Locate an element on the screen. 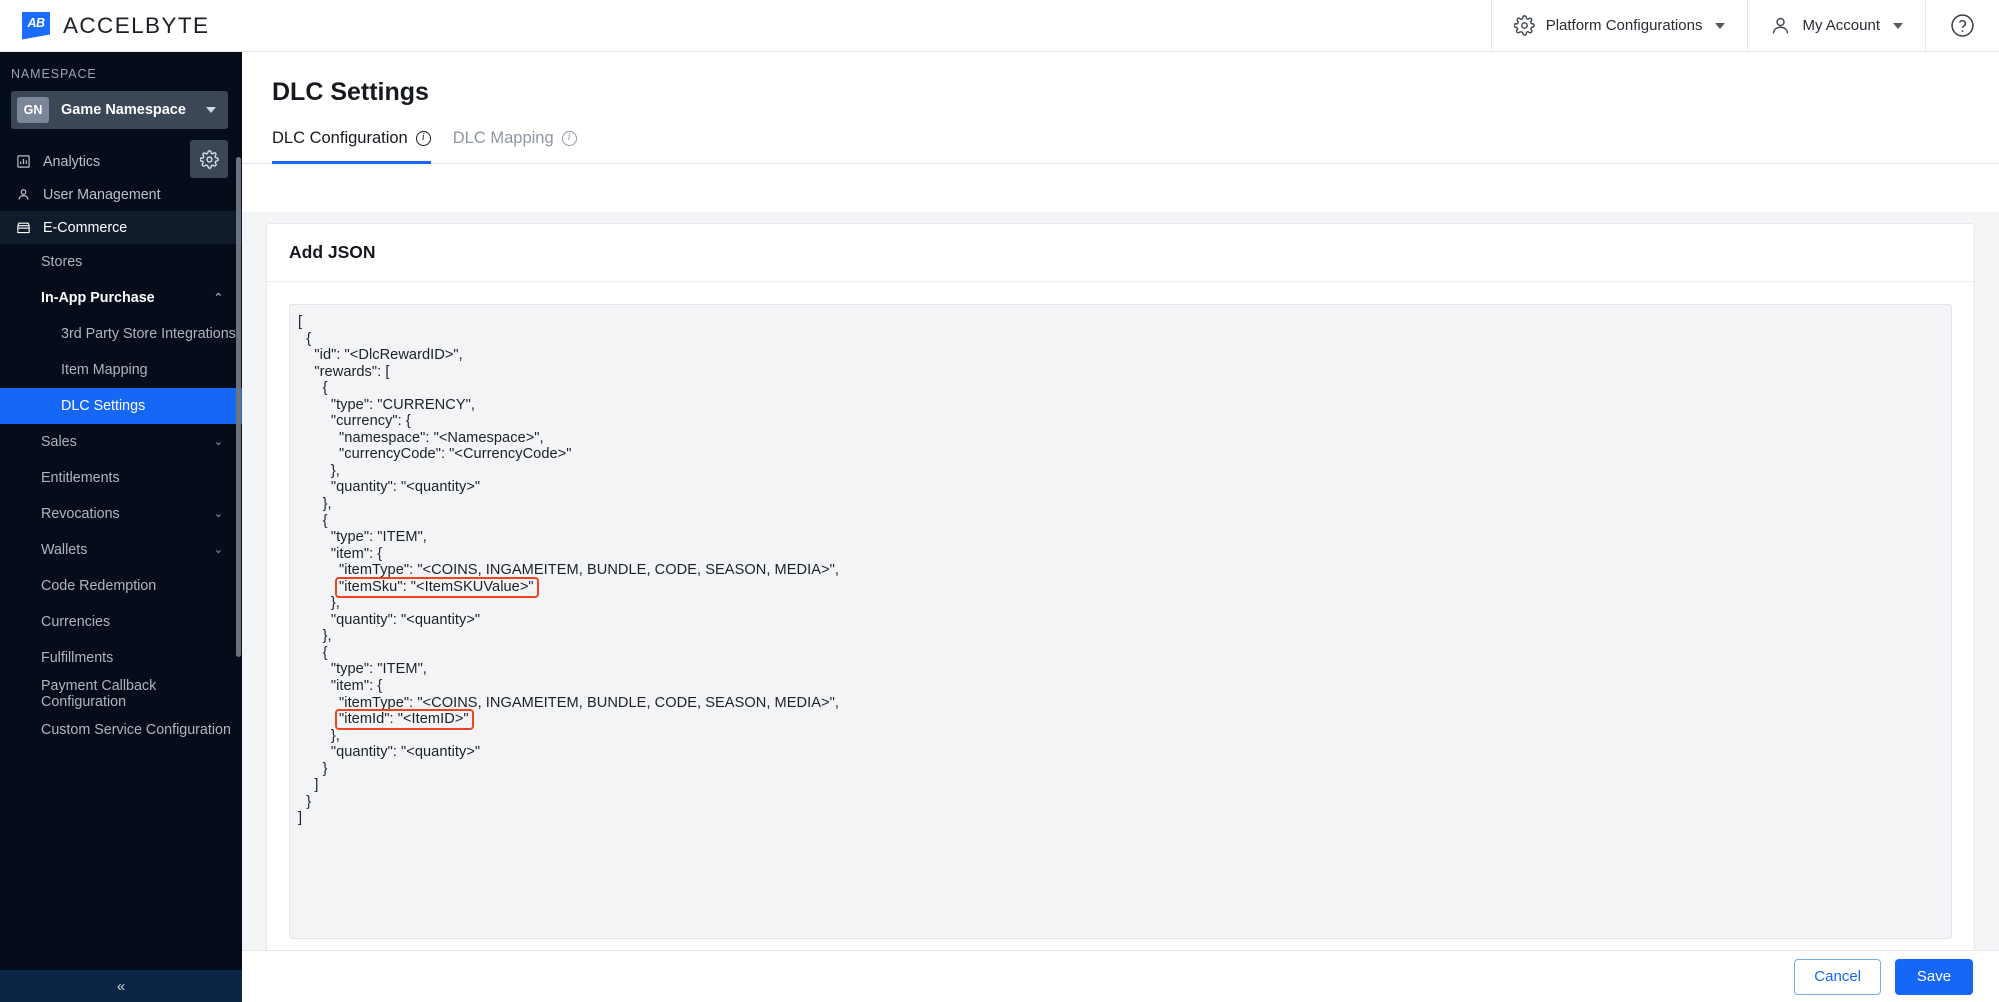 This screenshot has width=1999, height=1002. user-icon is located at coordinates (23, 194).